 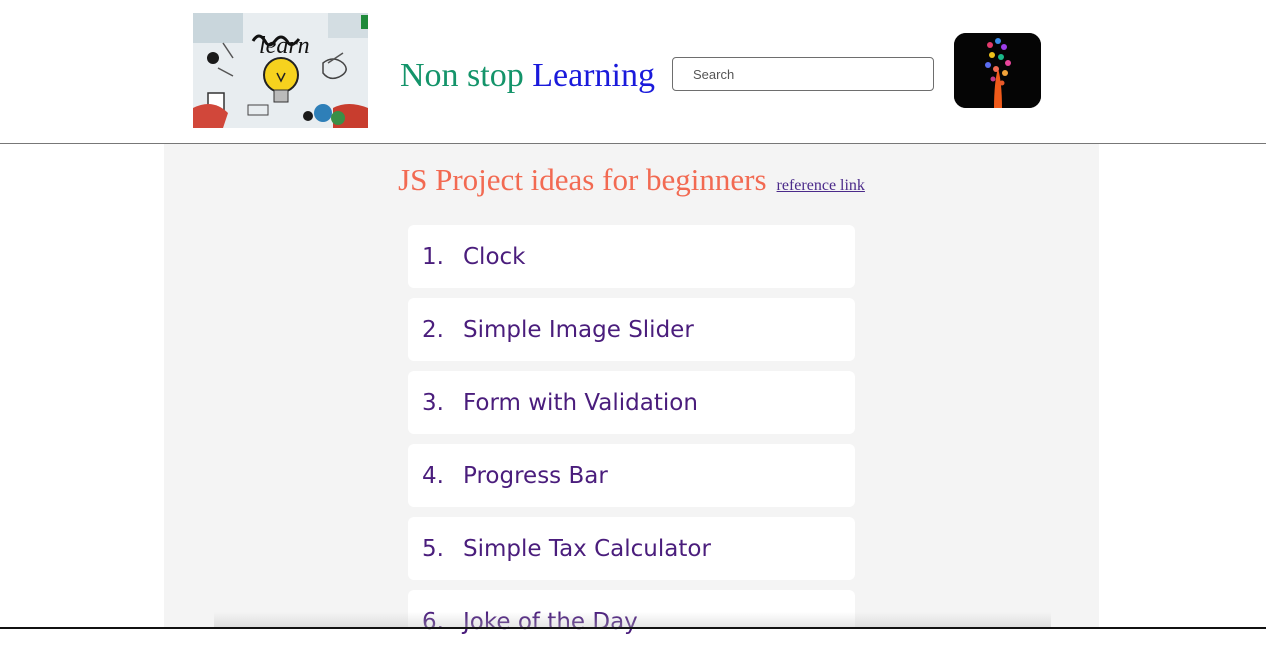 What do you see at coordinates (527, 76) in the screenshot?
I see `site-brand-title: Non stop Learning` at bounding box center [527, 76].